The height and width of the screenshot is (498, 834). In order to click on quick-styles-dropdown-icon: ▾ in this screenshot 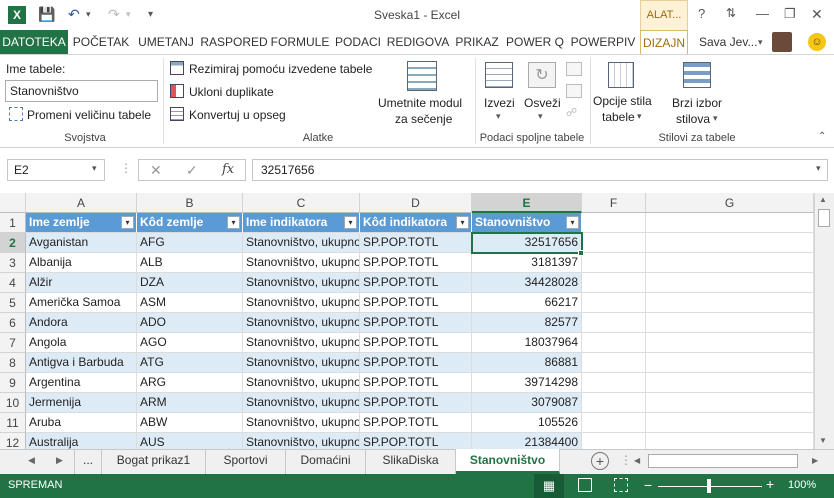, I will do `click(715, 118)`.